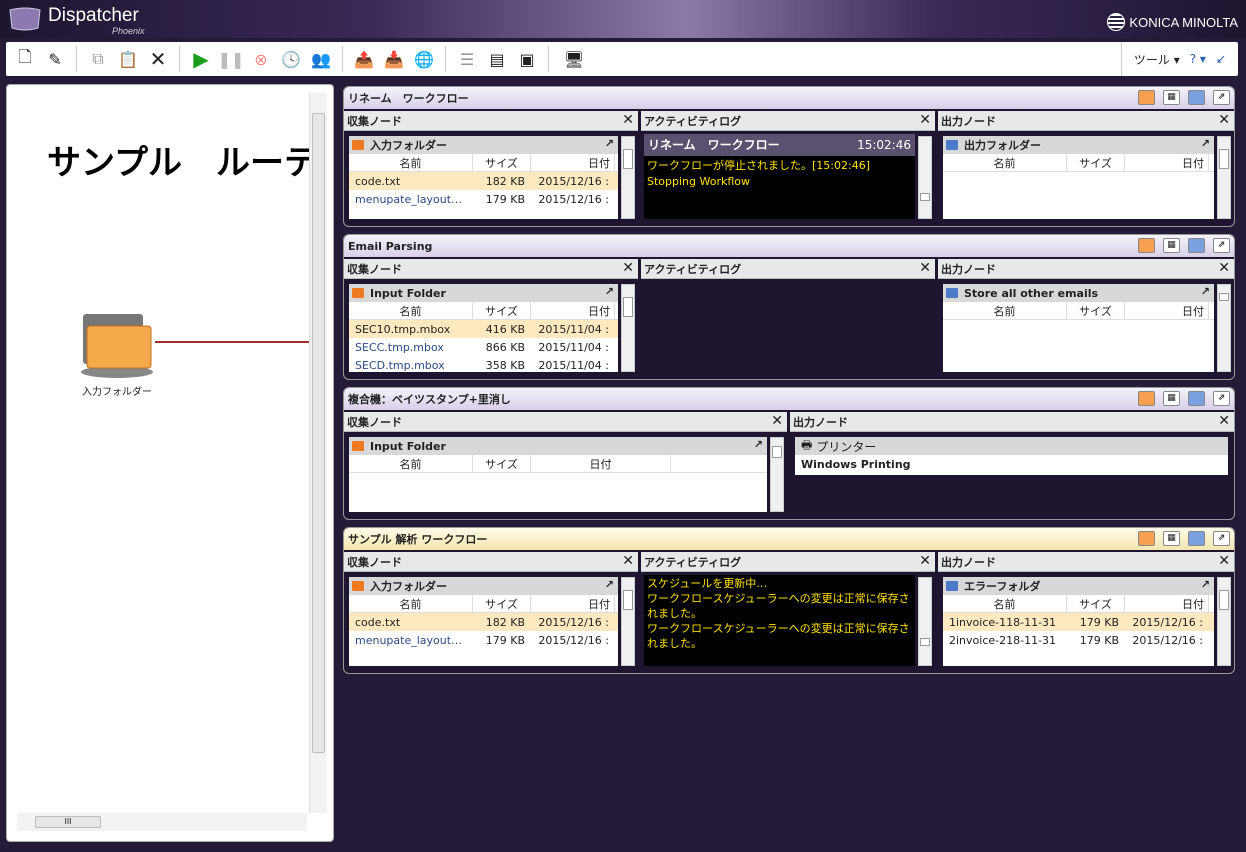 The width and height of the screenshot is (1246, 852). Describe the element at coordinates (128, 59) in the screenshot. I see `paste-icon: 📋` at that location.